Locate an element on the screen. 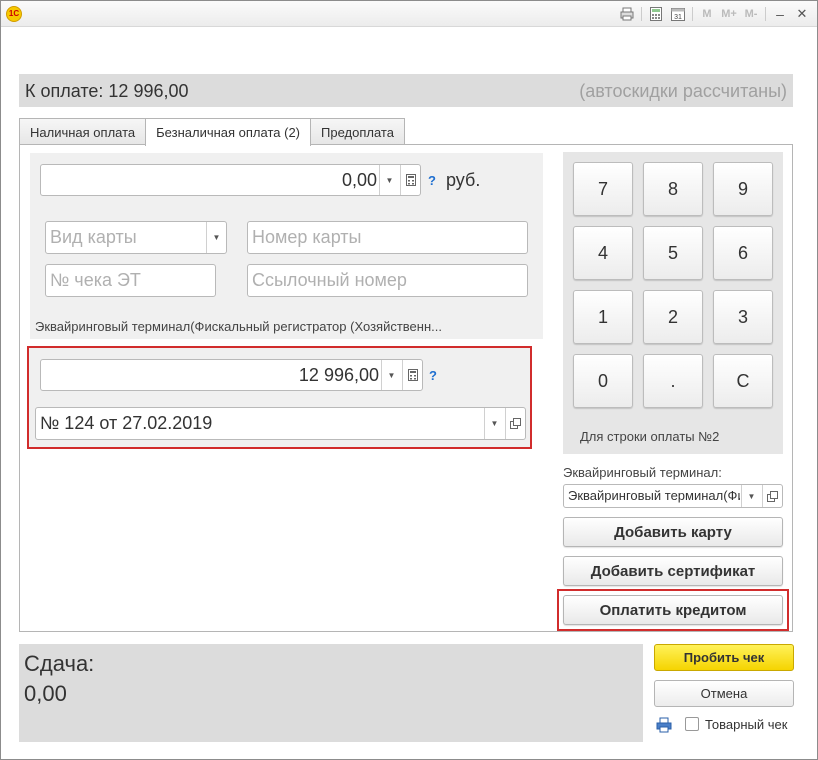  credit-document-value: № 124 от 27.02.2019 is located at coordinates (126, 423).